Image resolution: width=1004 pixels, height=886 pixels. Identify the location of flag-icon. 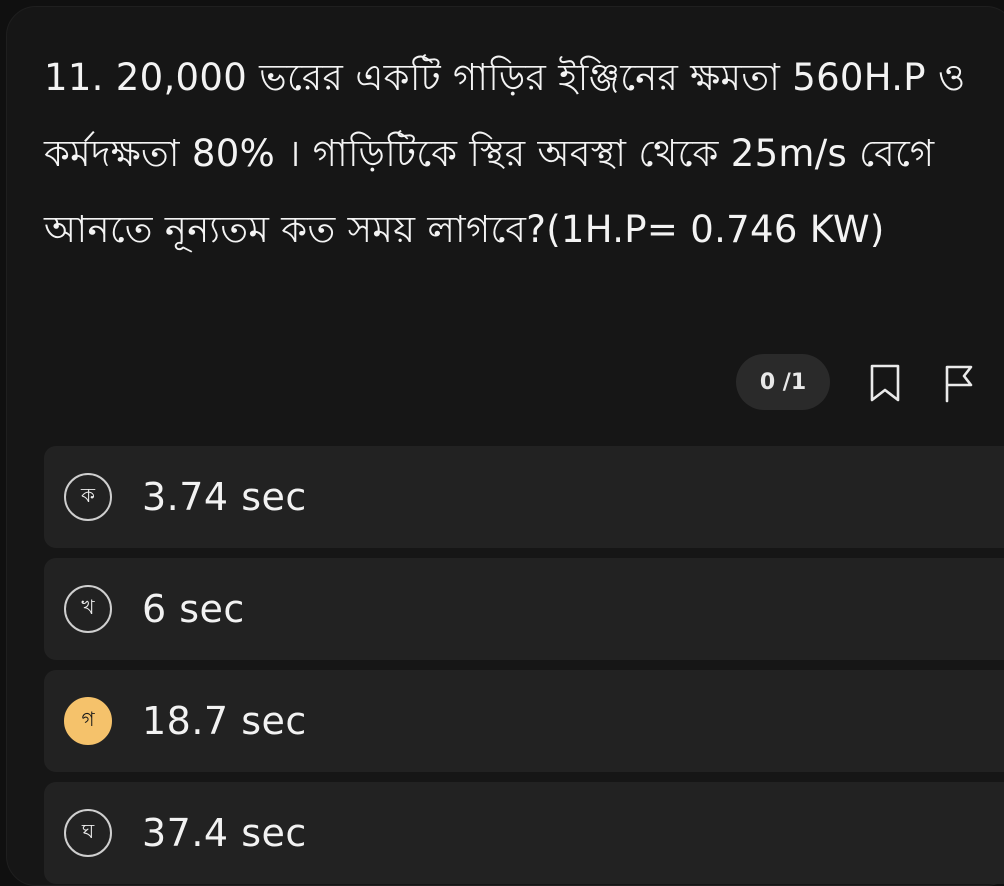
(959, 384).